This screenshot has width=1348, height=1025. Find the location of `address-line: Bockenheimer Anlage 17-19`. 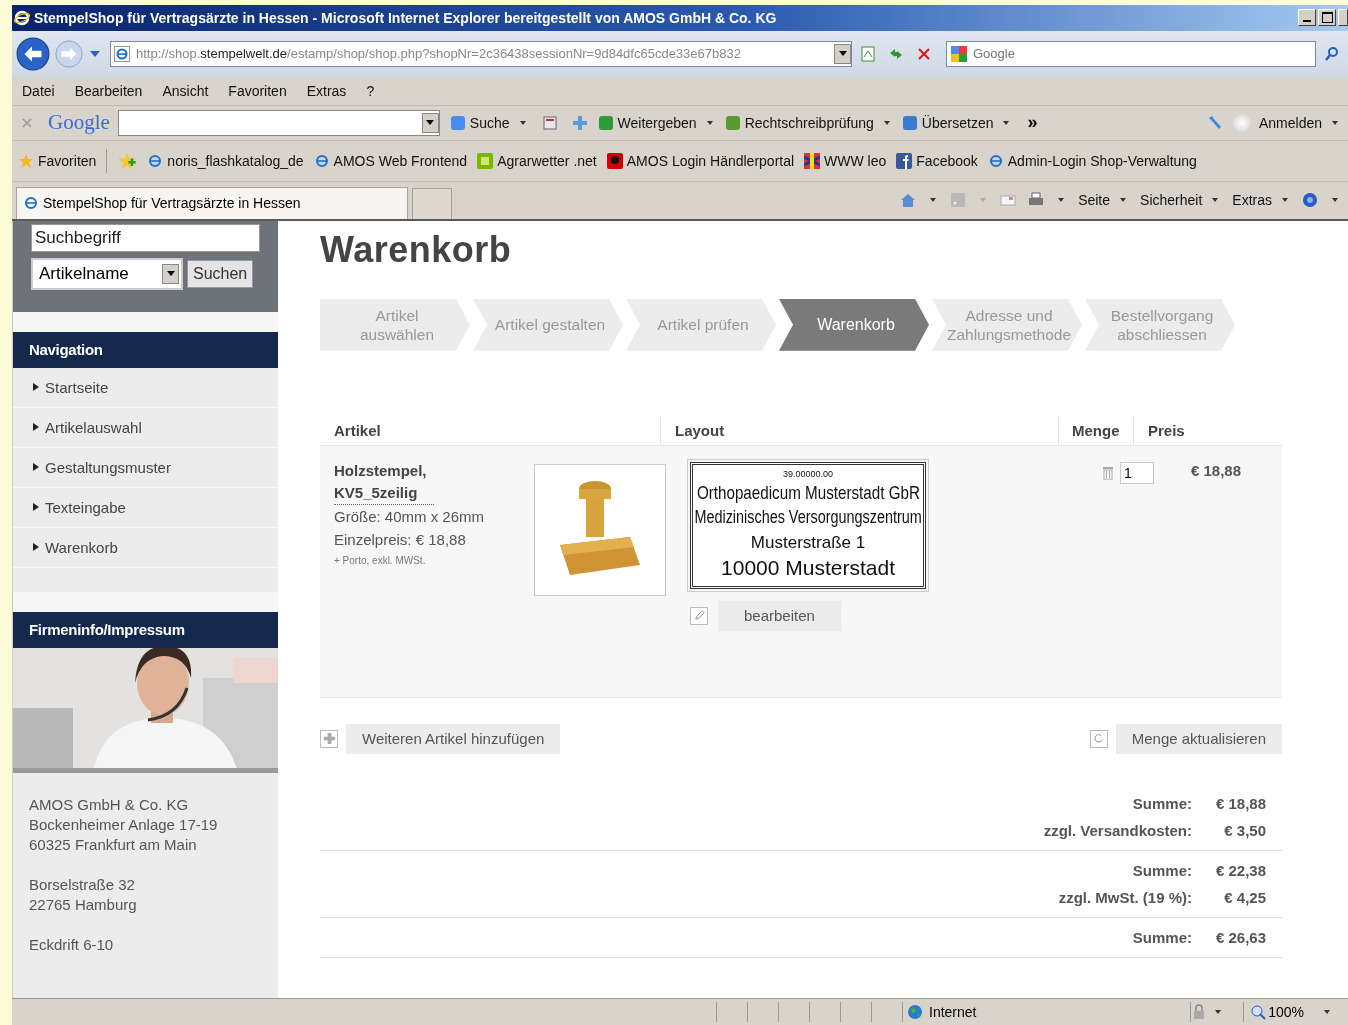

address-line: Bockenheimer Anlage 17-19 is located at coordinates (124, 824).